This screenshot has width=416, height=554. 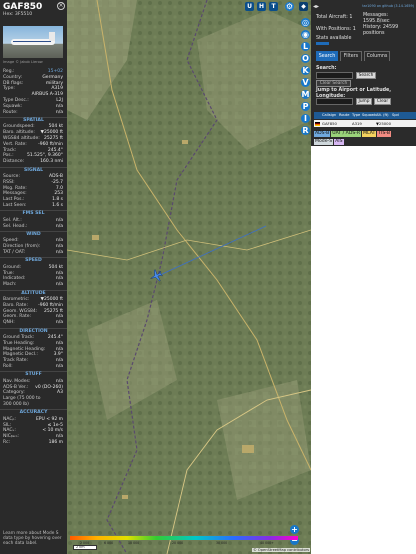 What do you see at coordinates (249, 6) in the screenshot?
I see `map-button-u: U` at bounding box center [249, 6].